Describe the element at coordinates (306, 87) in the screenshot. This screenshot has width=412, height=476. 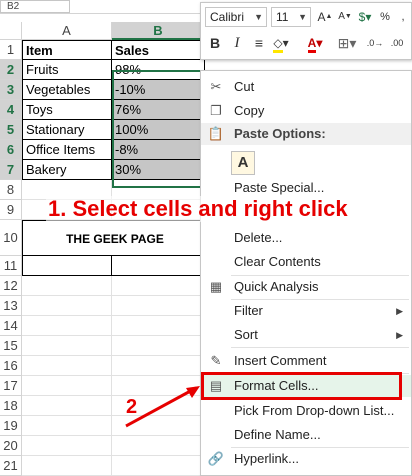
I see `menu-item-cut: ✂ Cut` at that location.